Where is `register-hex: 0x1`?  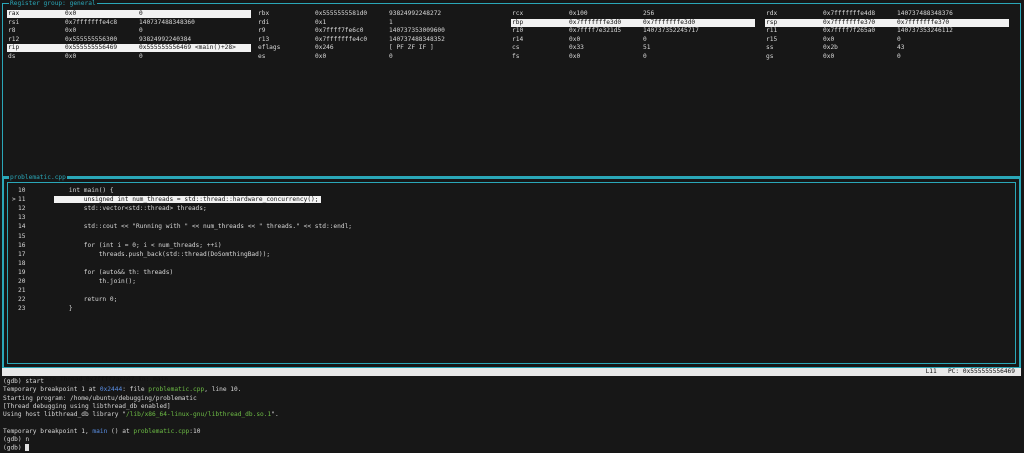 register-hex: 0x1 is located at coordinates (321, 22).